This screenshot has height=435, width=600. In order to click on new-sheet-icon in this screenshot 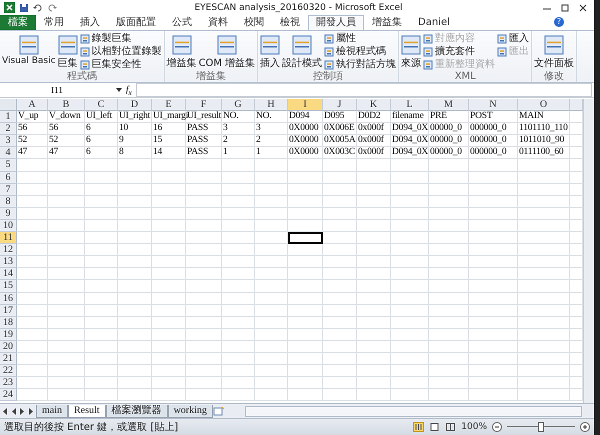, I will do `click(218, 411)`.